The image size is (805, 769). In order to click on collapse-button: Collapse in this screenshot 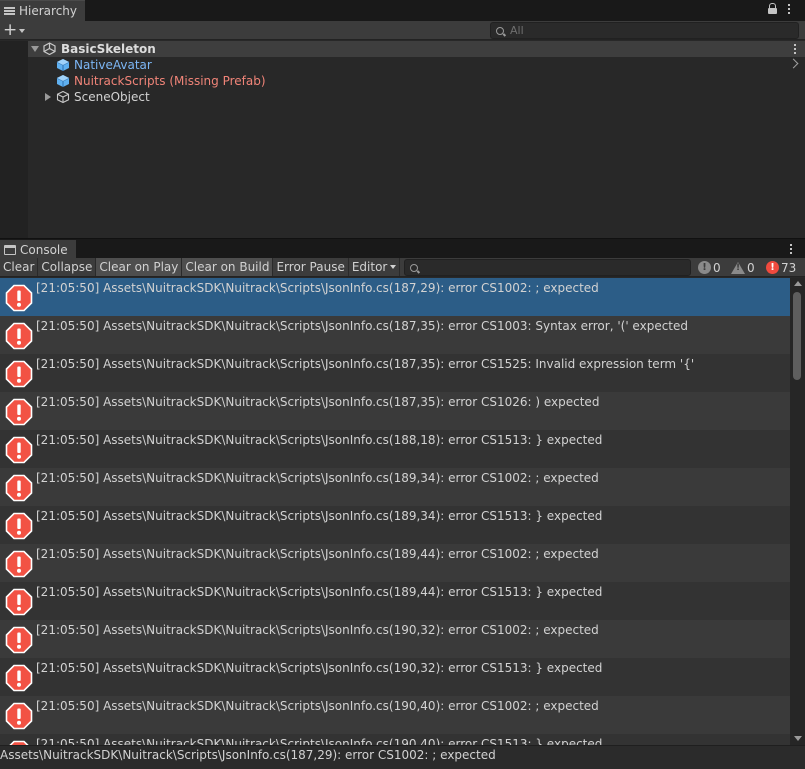, I will do `click(67, 267)`.